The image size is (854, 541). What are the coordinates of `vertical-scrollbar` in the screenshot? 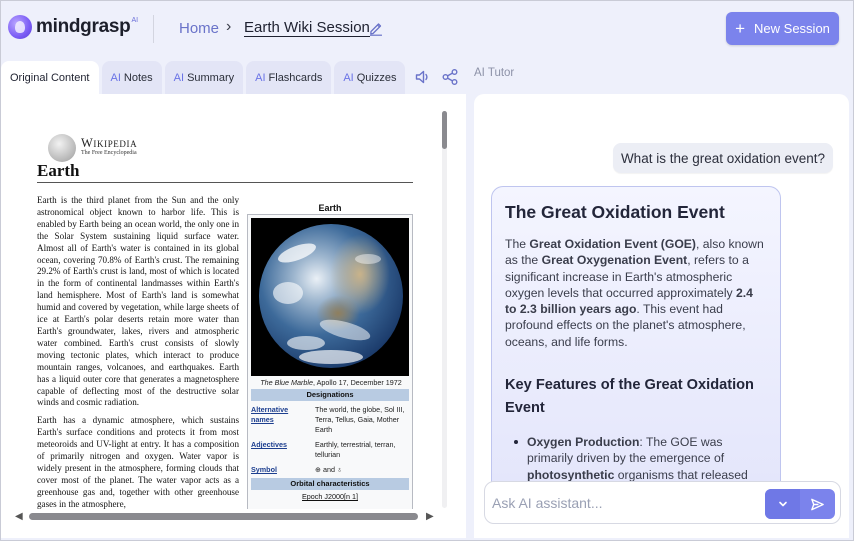 It's located at (444, 309).